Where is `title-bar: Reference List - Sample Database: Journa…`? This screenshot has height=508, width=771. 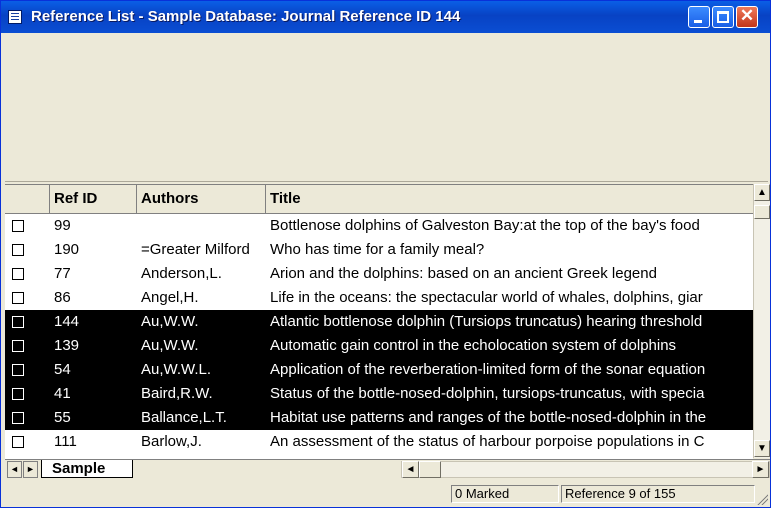
title-bar: Reference List - Sample Database: Journa… is located at coordinates (385, 17).